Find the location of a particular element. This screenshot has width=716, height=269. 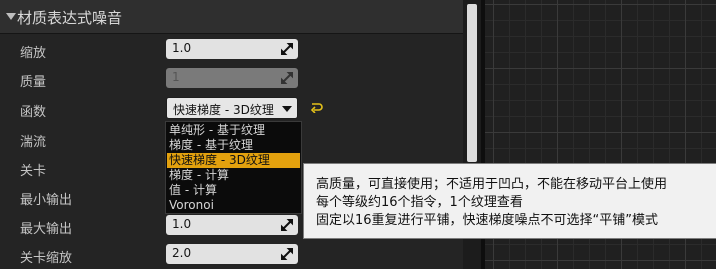

collapse-triangle-icon is located at coordinates (11, 16).